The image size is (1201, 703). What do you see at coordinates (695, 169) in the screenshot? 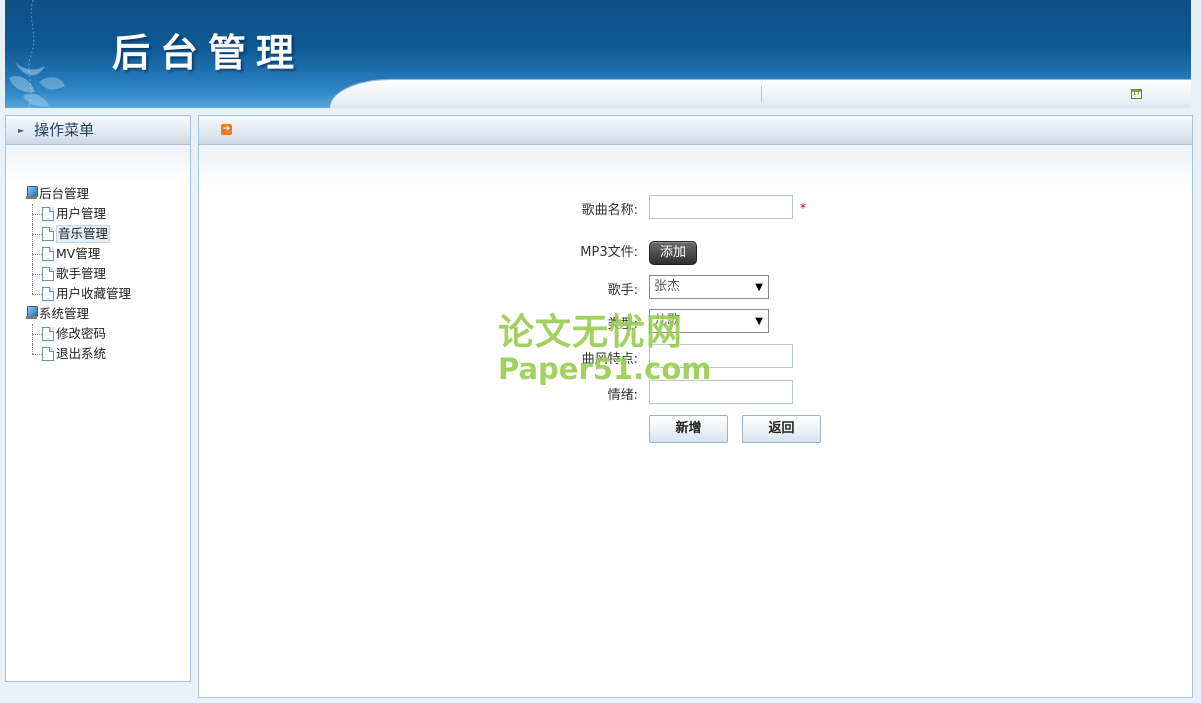
I see `main-strip` at bounding box center [695, 169].